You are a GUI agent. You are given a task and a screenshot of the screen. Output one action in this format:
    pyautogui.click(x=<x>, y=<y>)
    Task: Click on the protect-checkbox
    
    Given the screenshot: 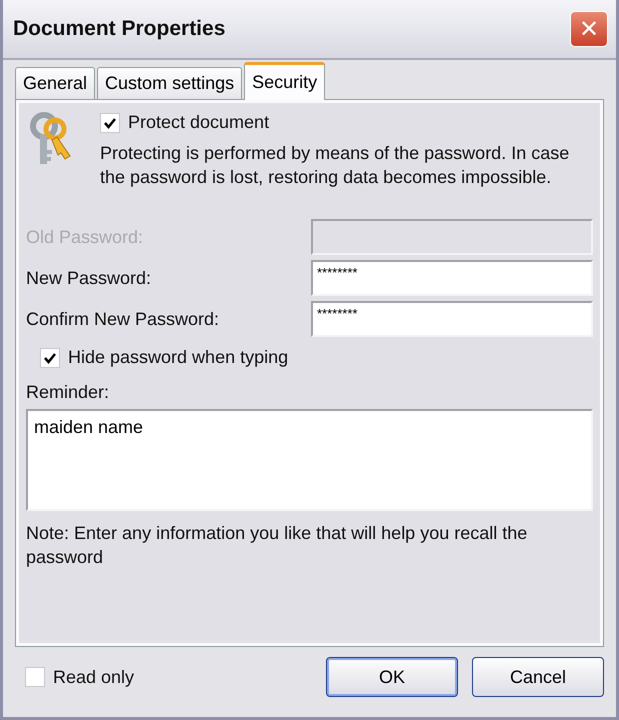 What is the action you would take?
    pyautogui.click(x=110, y=122)
    